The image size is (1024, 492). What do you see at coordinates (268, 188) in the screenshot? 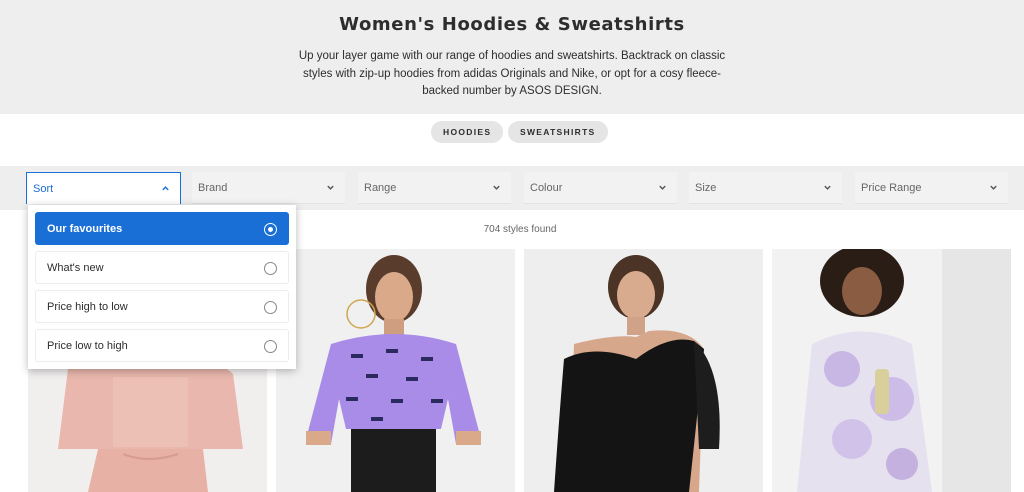
I see `brand-filter: Brand` at bounding box center [268, 188].